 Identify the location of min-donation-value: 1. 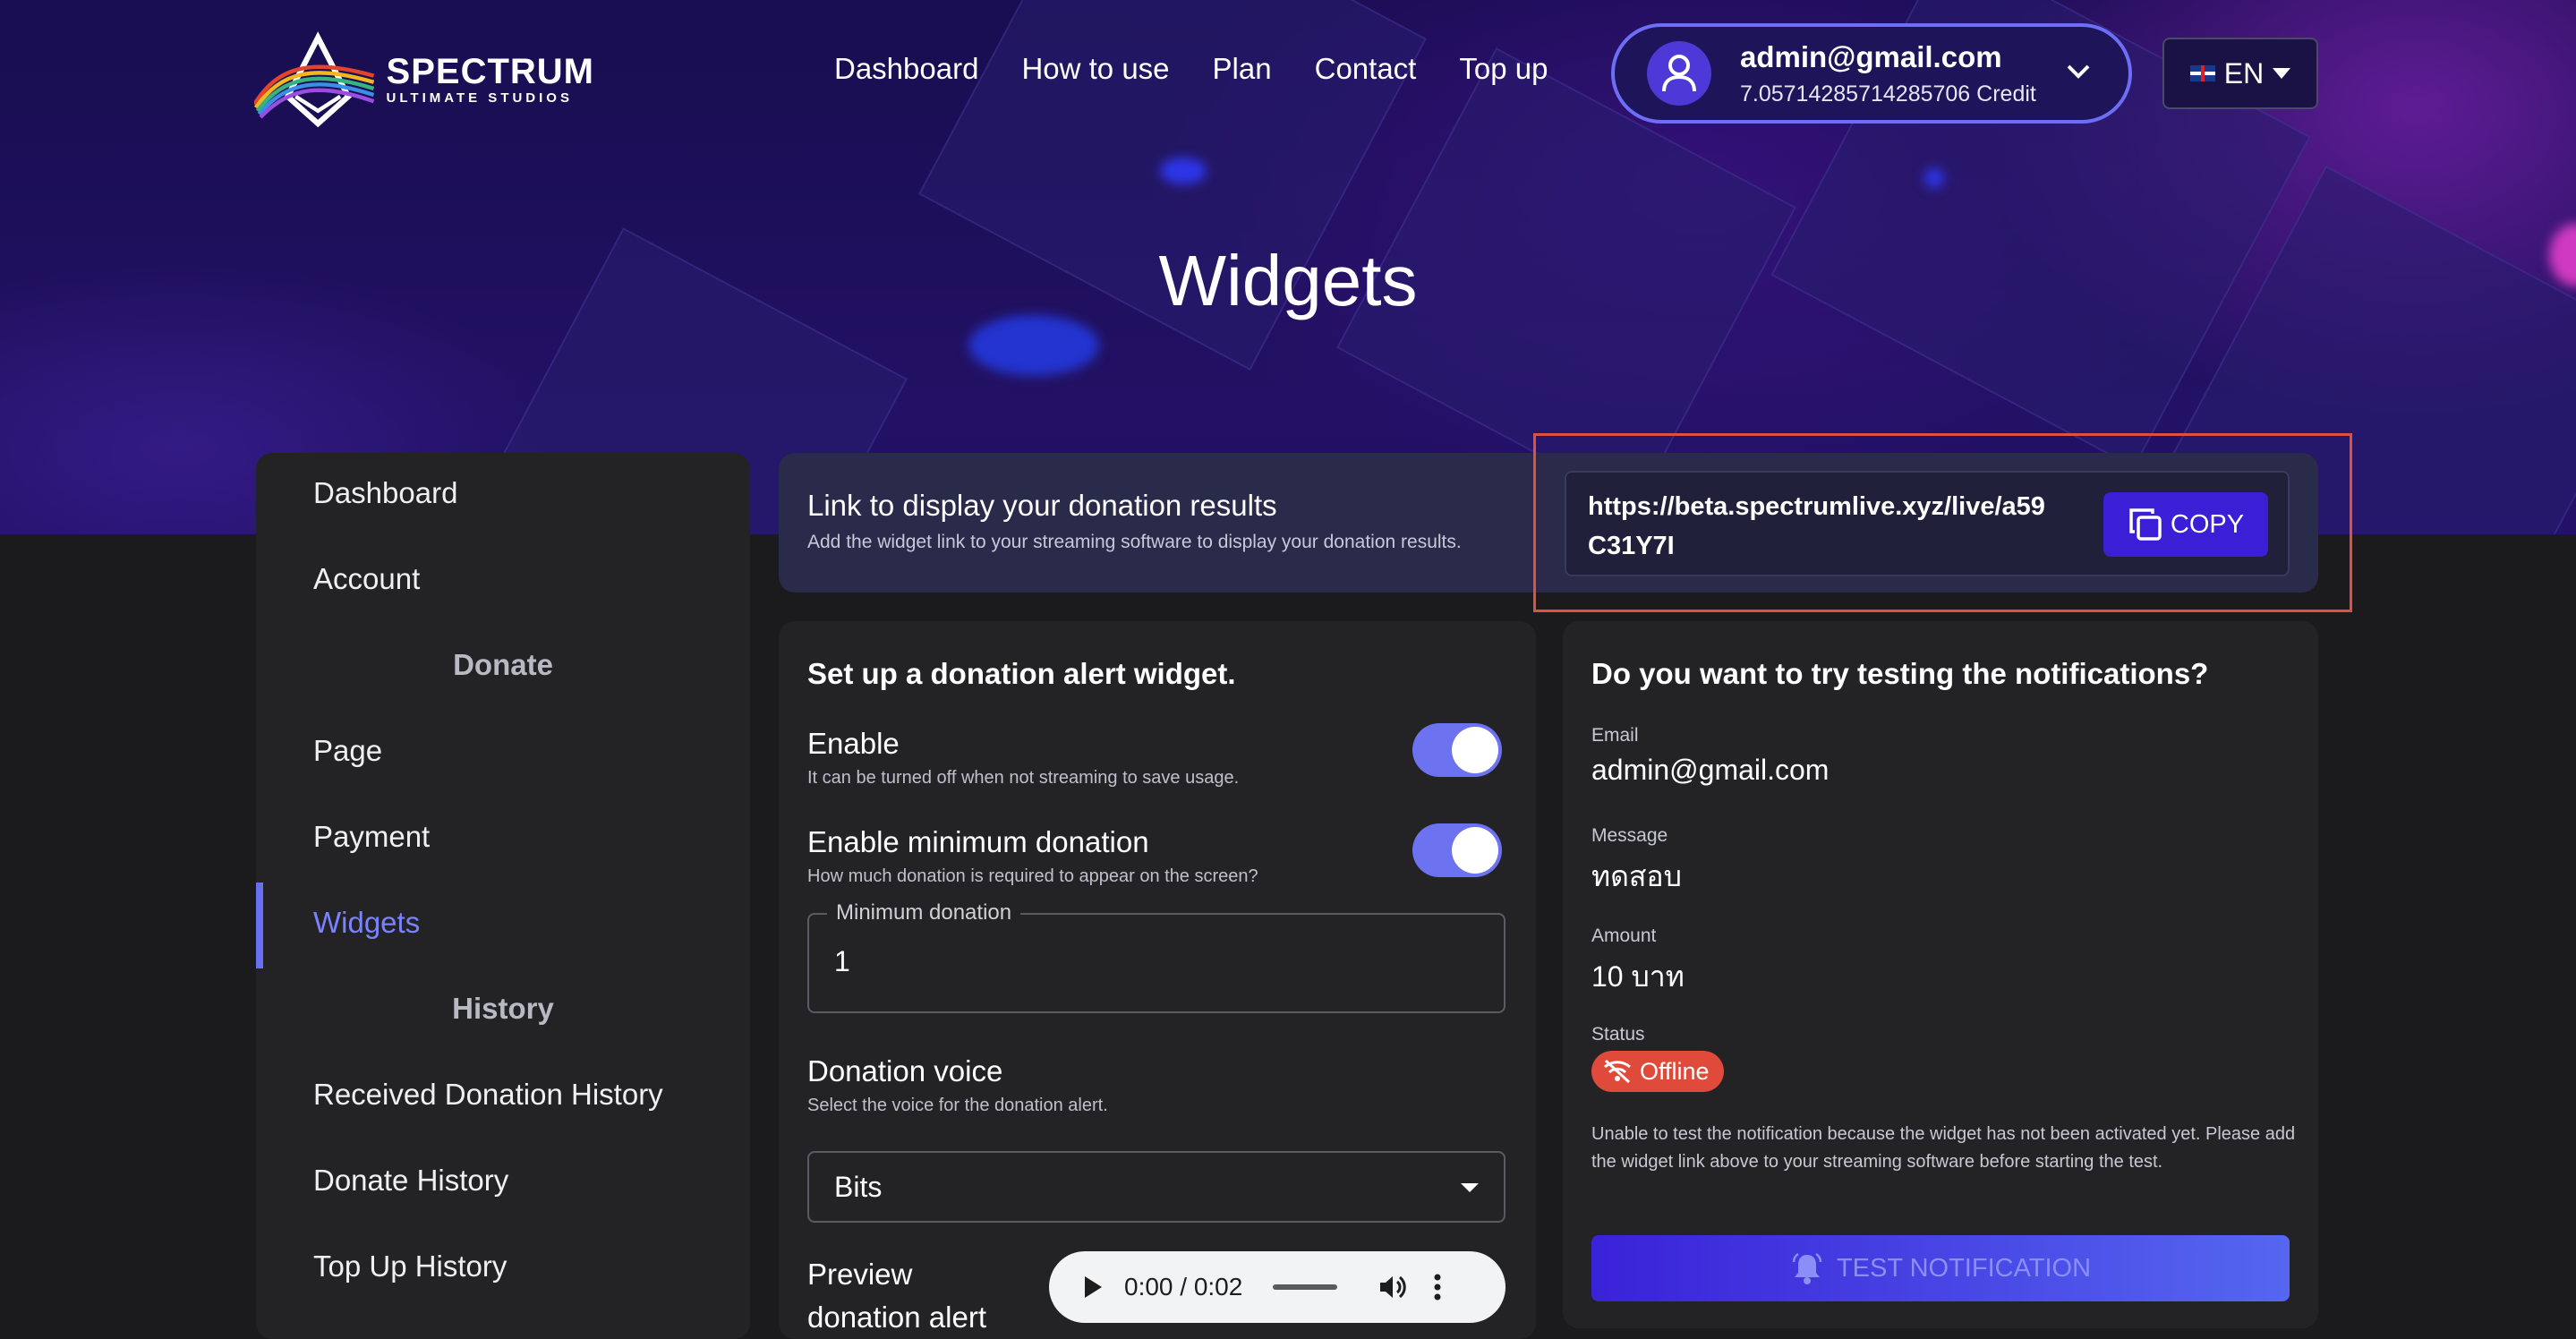
(842, 961).